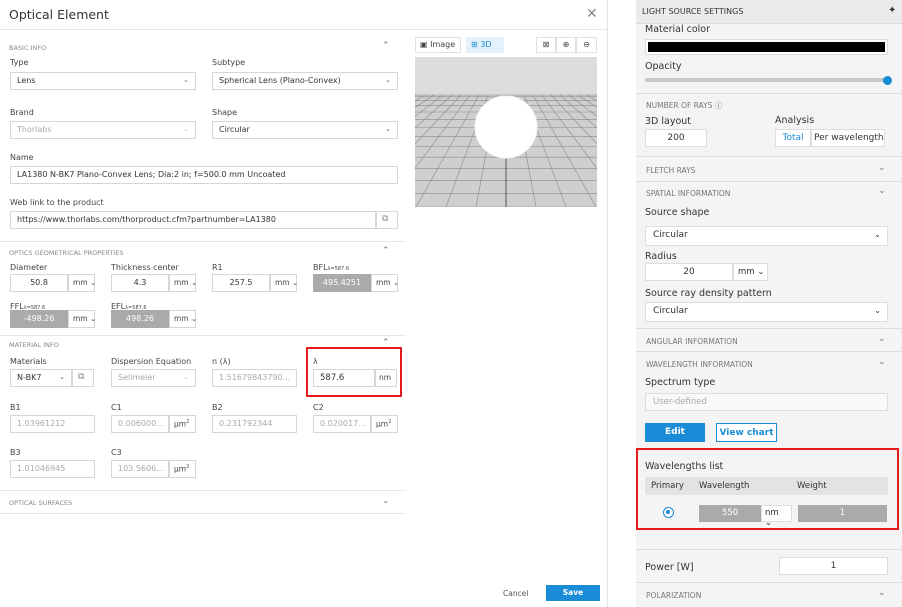 The width and height of the screenshot is (902, 607). I want to click on radius-unit: mm, so click(746, 272).